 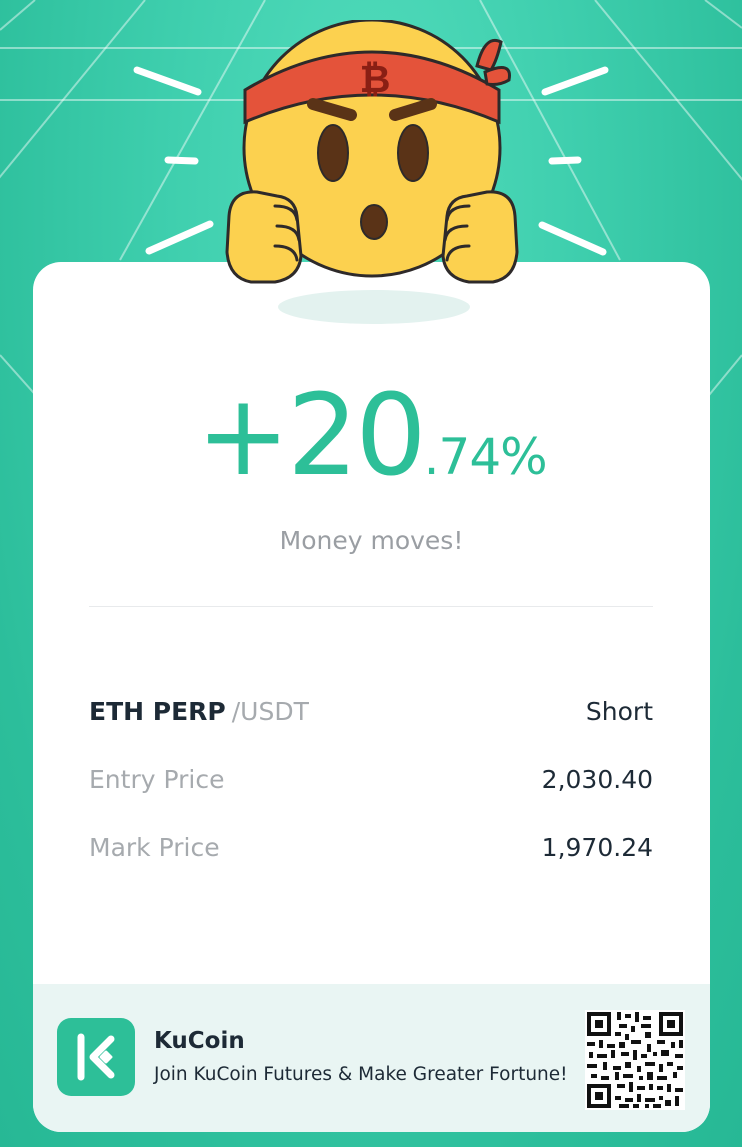 What do you see at coordinates (619, 711) in the screenshot?
I see `position-side: Short` at bounding box center [619, 711].